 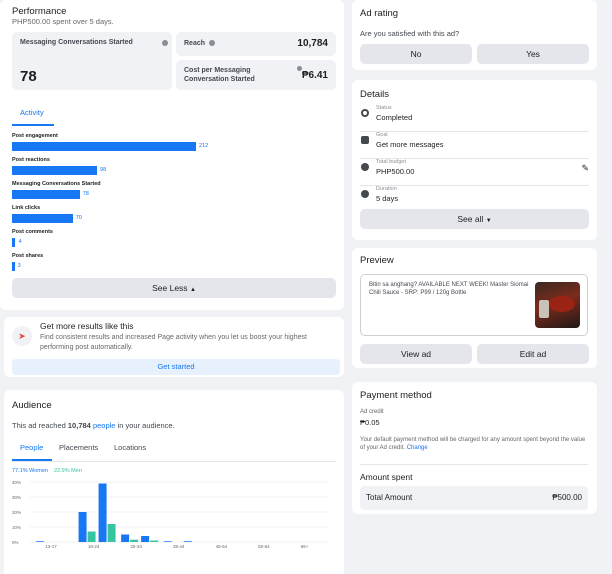 What do you see at coordinates (264, 546) in the screenshot?
I see `x-tick-label: 55-64` at bounding box center [264, 546].